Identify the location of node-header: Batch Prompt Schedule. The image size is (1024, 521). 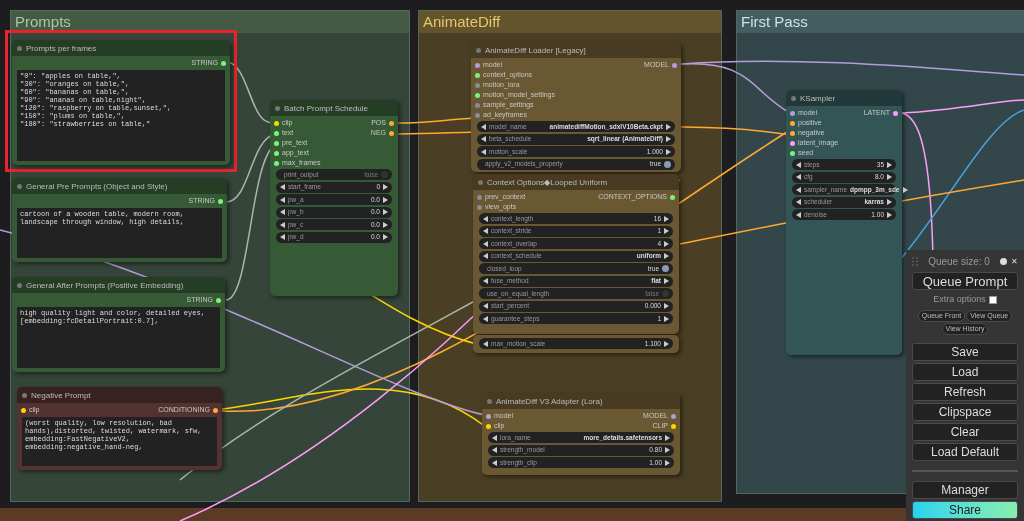
(334, 108).